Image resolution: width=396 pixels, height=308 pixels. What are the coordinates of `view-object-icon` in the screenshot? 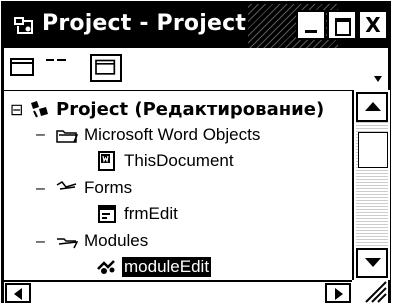 It's located at (105, 67).